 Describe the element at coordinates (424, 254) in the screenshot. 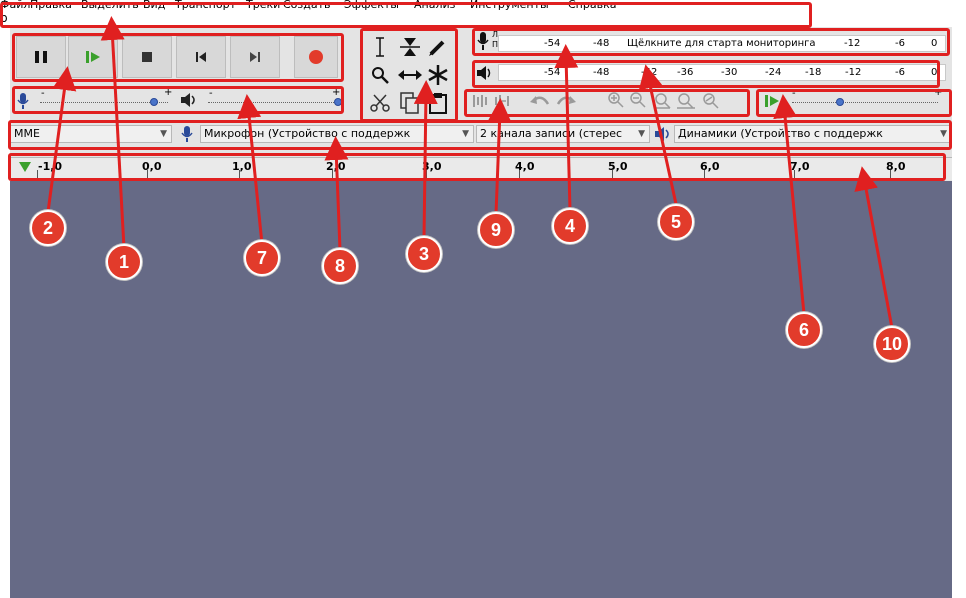

I see `marker-3: 3` at that location.